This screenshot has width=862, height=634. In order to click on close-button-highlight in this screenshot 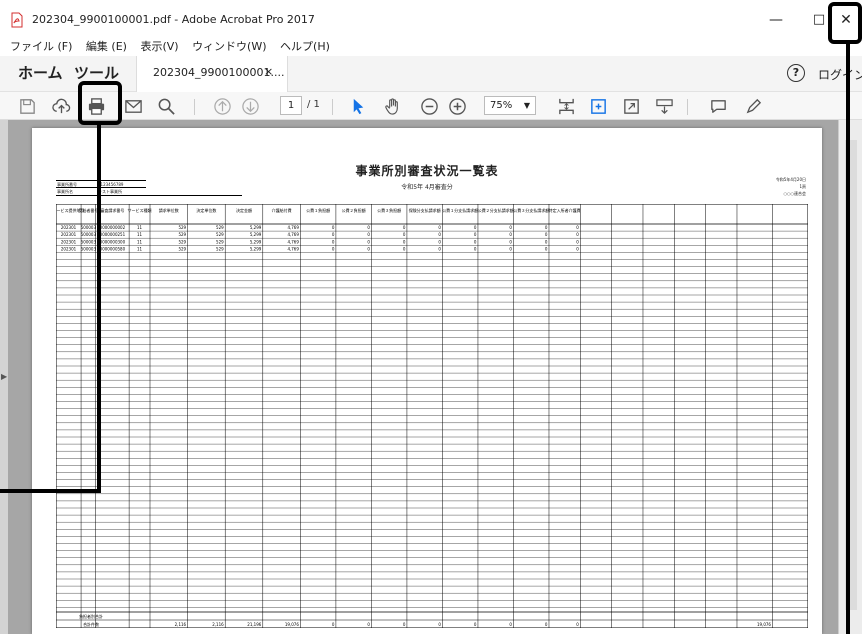, I will do `click(845, 23)`.